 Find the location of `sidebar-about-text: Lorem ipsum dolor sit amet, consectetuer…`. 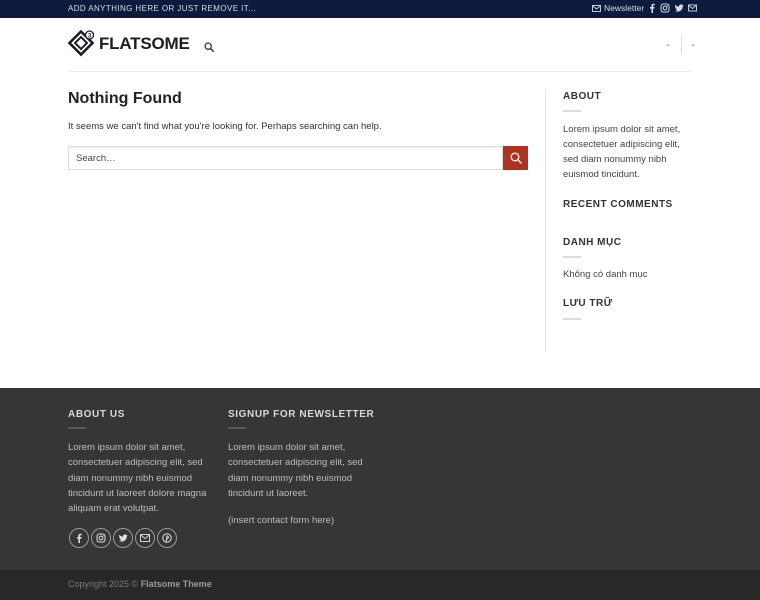

sidebar-about-text: Lorem ipsum dolor sit amet, consectetuer… is located at coordinates (622, 152).